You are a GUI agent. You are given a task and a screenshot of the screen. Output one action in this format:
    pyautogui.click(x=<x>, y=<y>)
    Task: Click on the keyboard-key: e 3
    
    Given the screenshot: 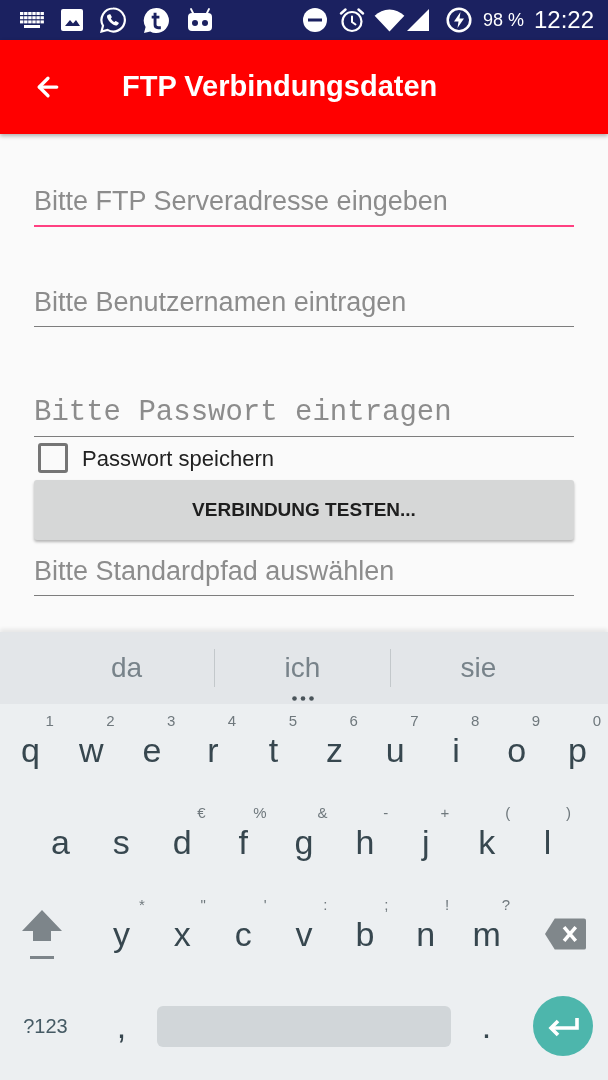 What is the action you would take?
    pyautogui.click(x=152, y=750)
    